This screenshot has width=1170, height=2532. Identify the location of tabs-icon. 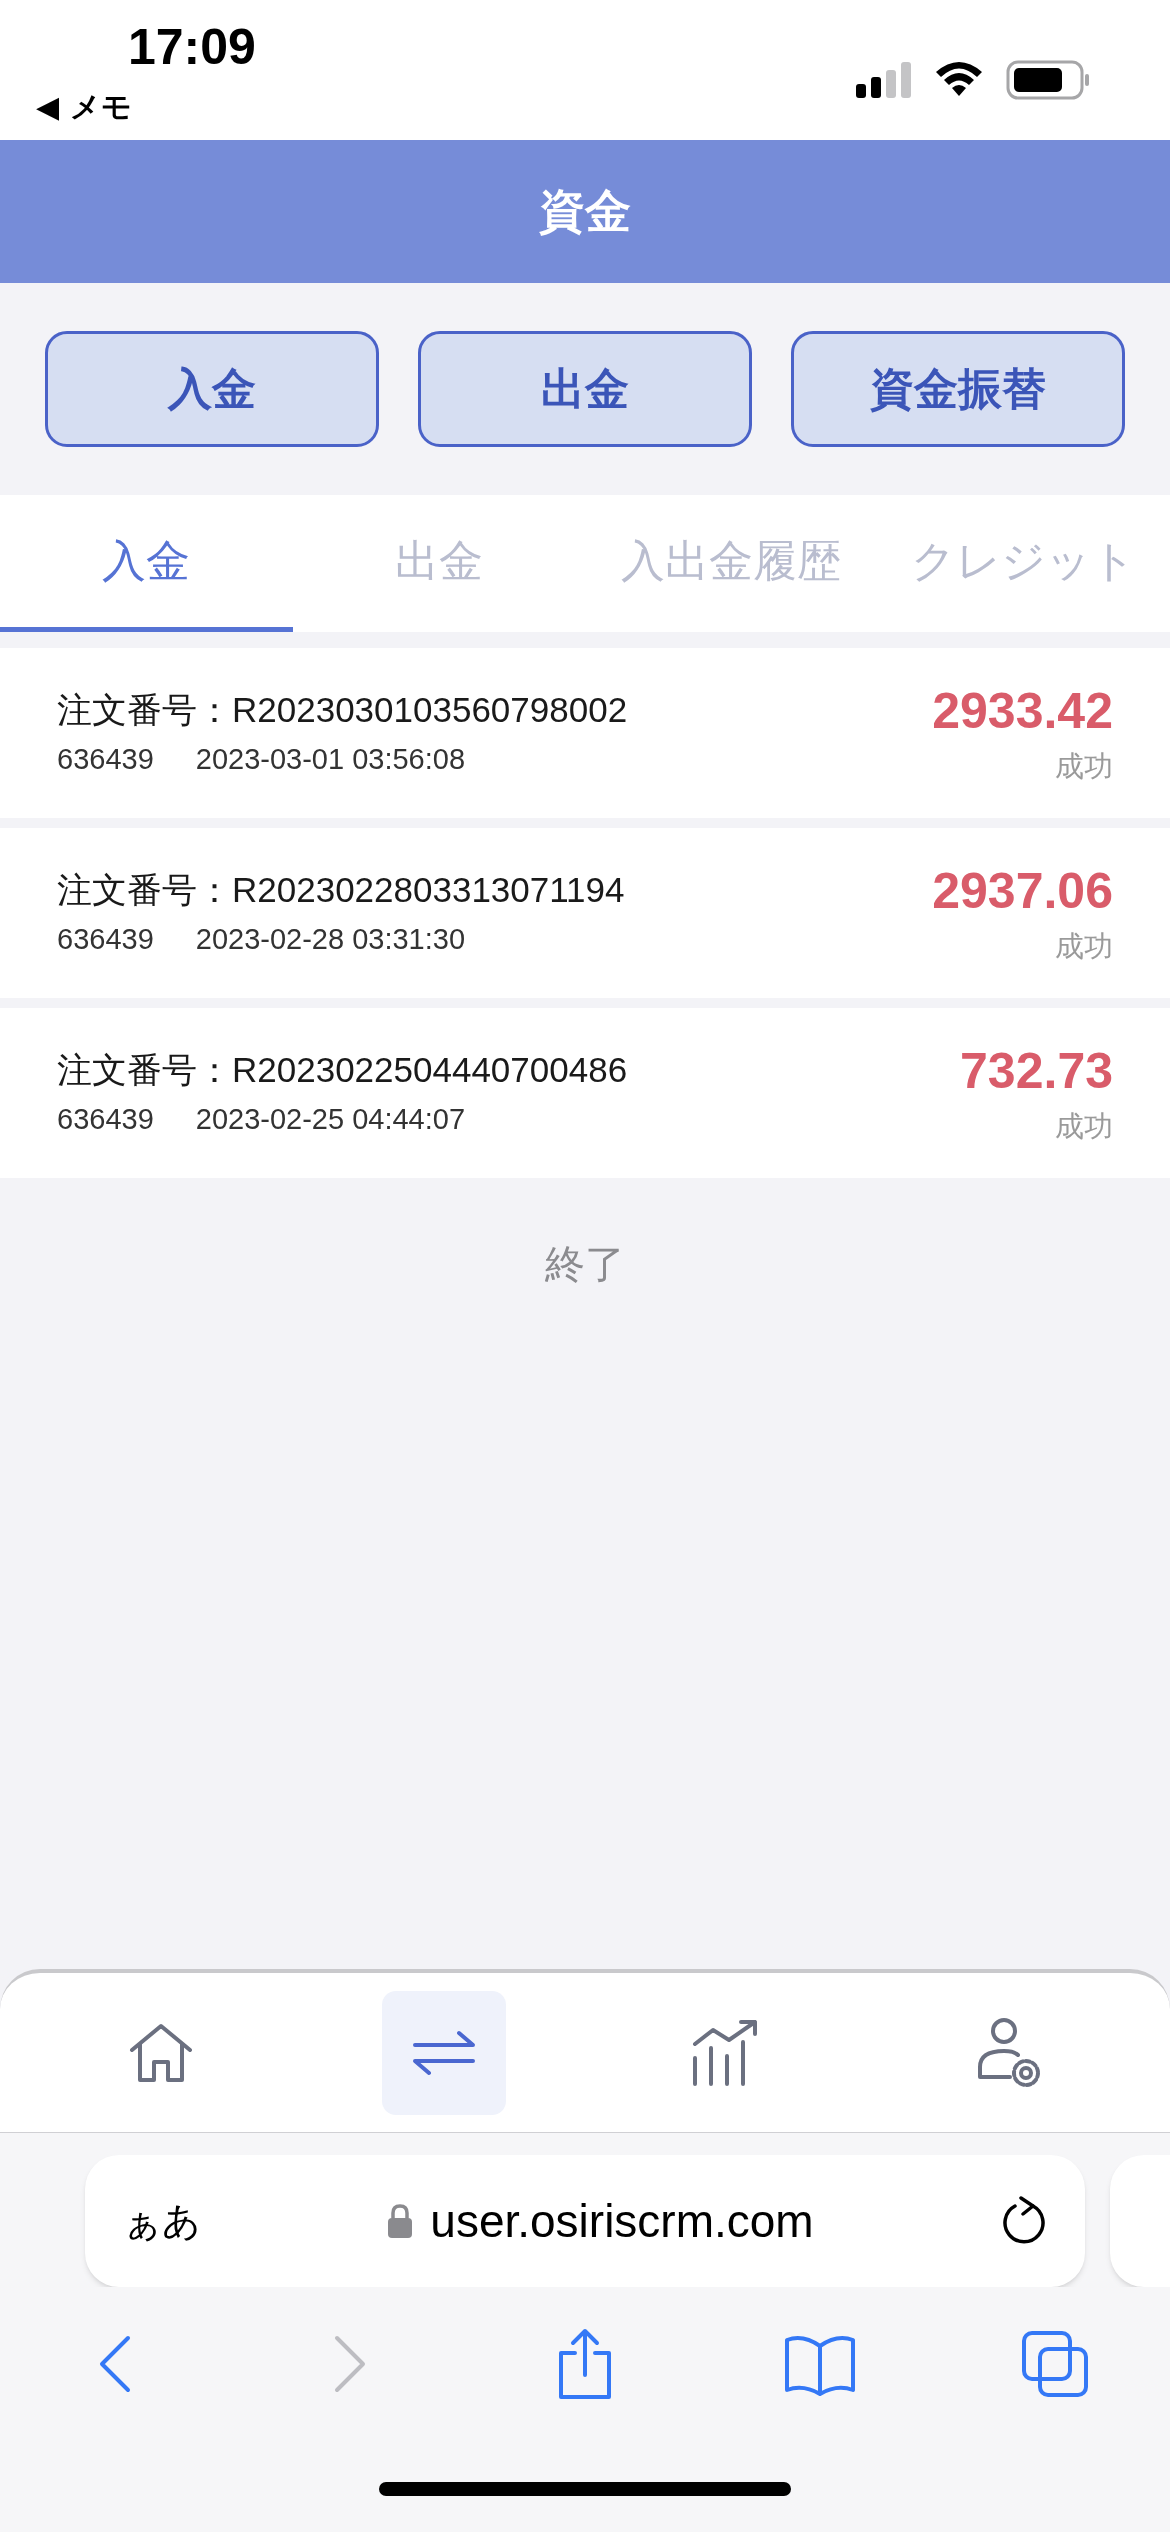
(1055, 2364).